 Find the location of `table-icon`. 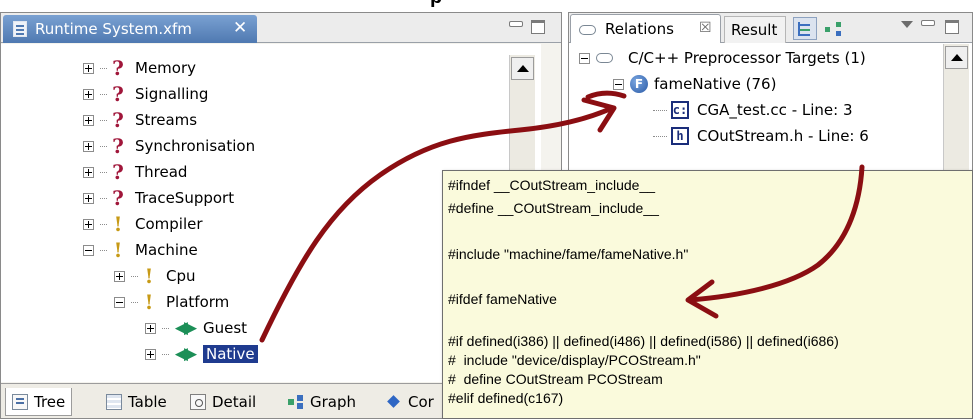

table-icon is located at coordinates (114, 402).